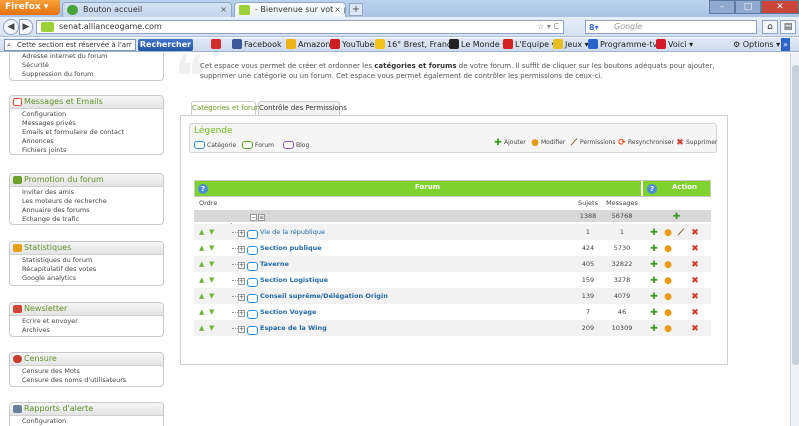 The height and width of the screenshot is (426, 799). Describe the element at coordinates (257, 44) in the screenshot. I see `bookmark-facebook: Facebook` at that location.